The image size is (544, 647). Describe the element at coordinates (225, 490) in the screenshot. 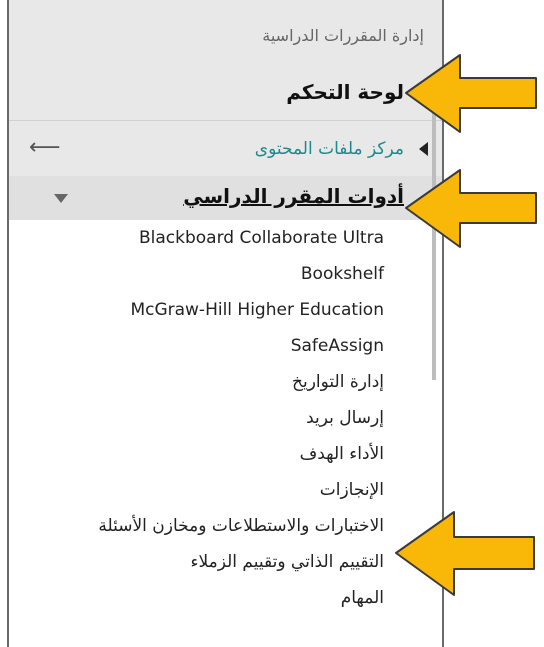

I see `tool-item-achievements: الإنجازات` at that location.